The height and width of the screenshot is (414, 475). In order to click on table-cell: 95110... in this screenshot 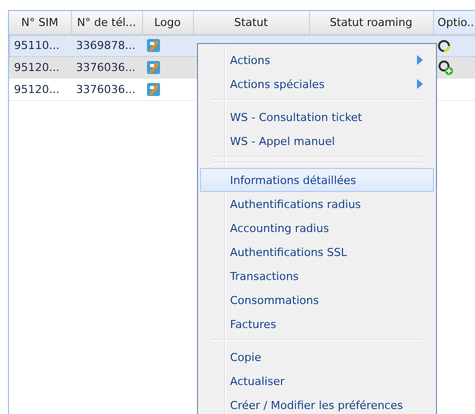, I will do `click(37, 45)`.